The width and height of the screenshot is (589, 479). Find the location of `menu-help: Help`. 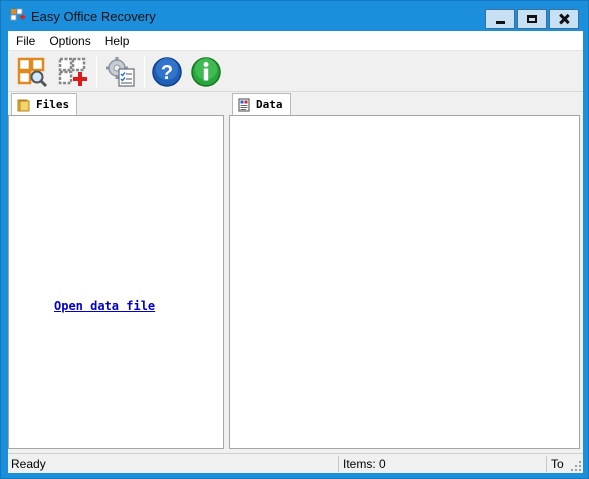

menu-help: Help is located at coordinates (117, 41).